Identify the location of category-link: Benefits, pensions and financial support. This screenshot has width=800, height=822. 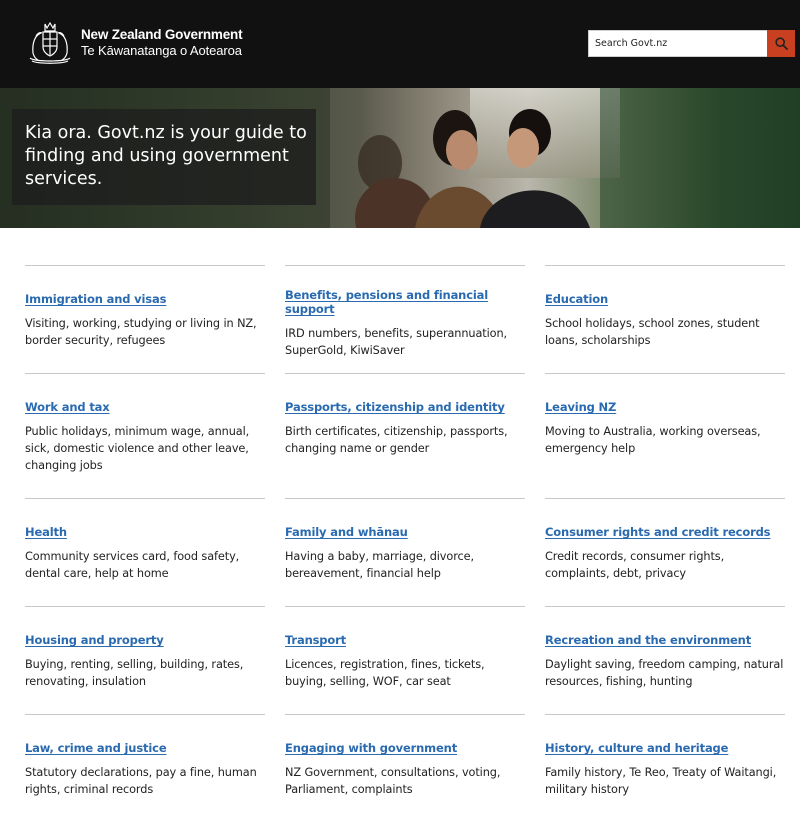
(405, 302).